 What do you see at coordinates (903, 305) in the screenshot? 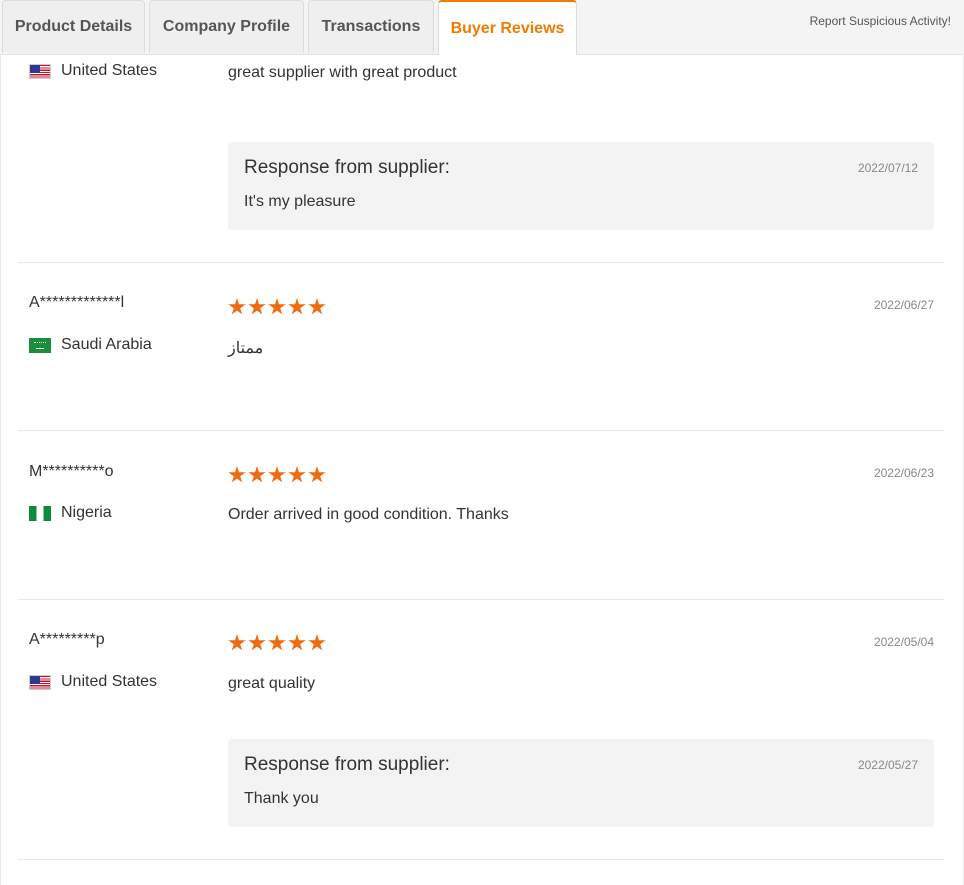
I see `review-date: 2022/06/27` at bounding box center [903, 305].